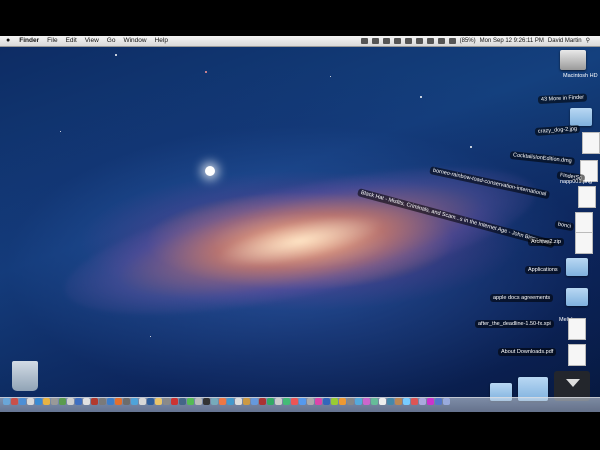 This screenshot has height=450, width=600. Describe the element at coordinates (210, 171) in the screenshot. I see `bright-star` at that location.